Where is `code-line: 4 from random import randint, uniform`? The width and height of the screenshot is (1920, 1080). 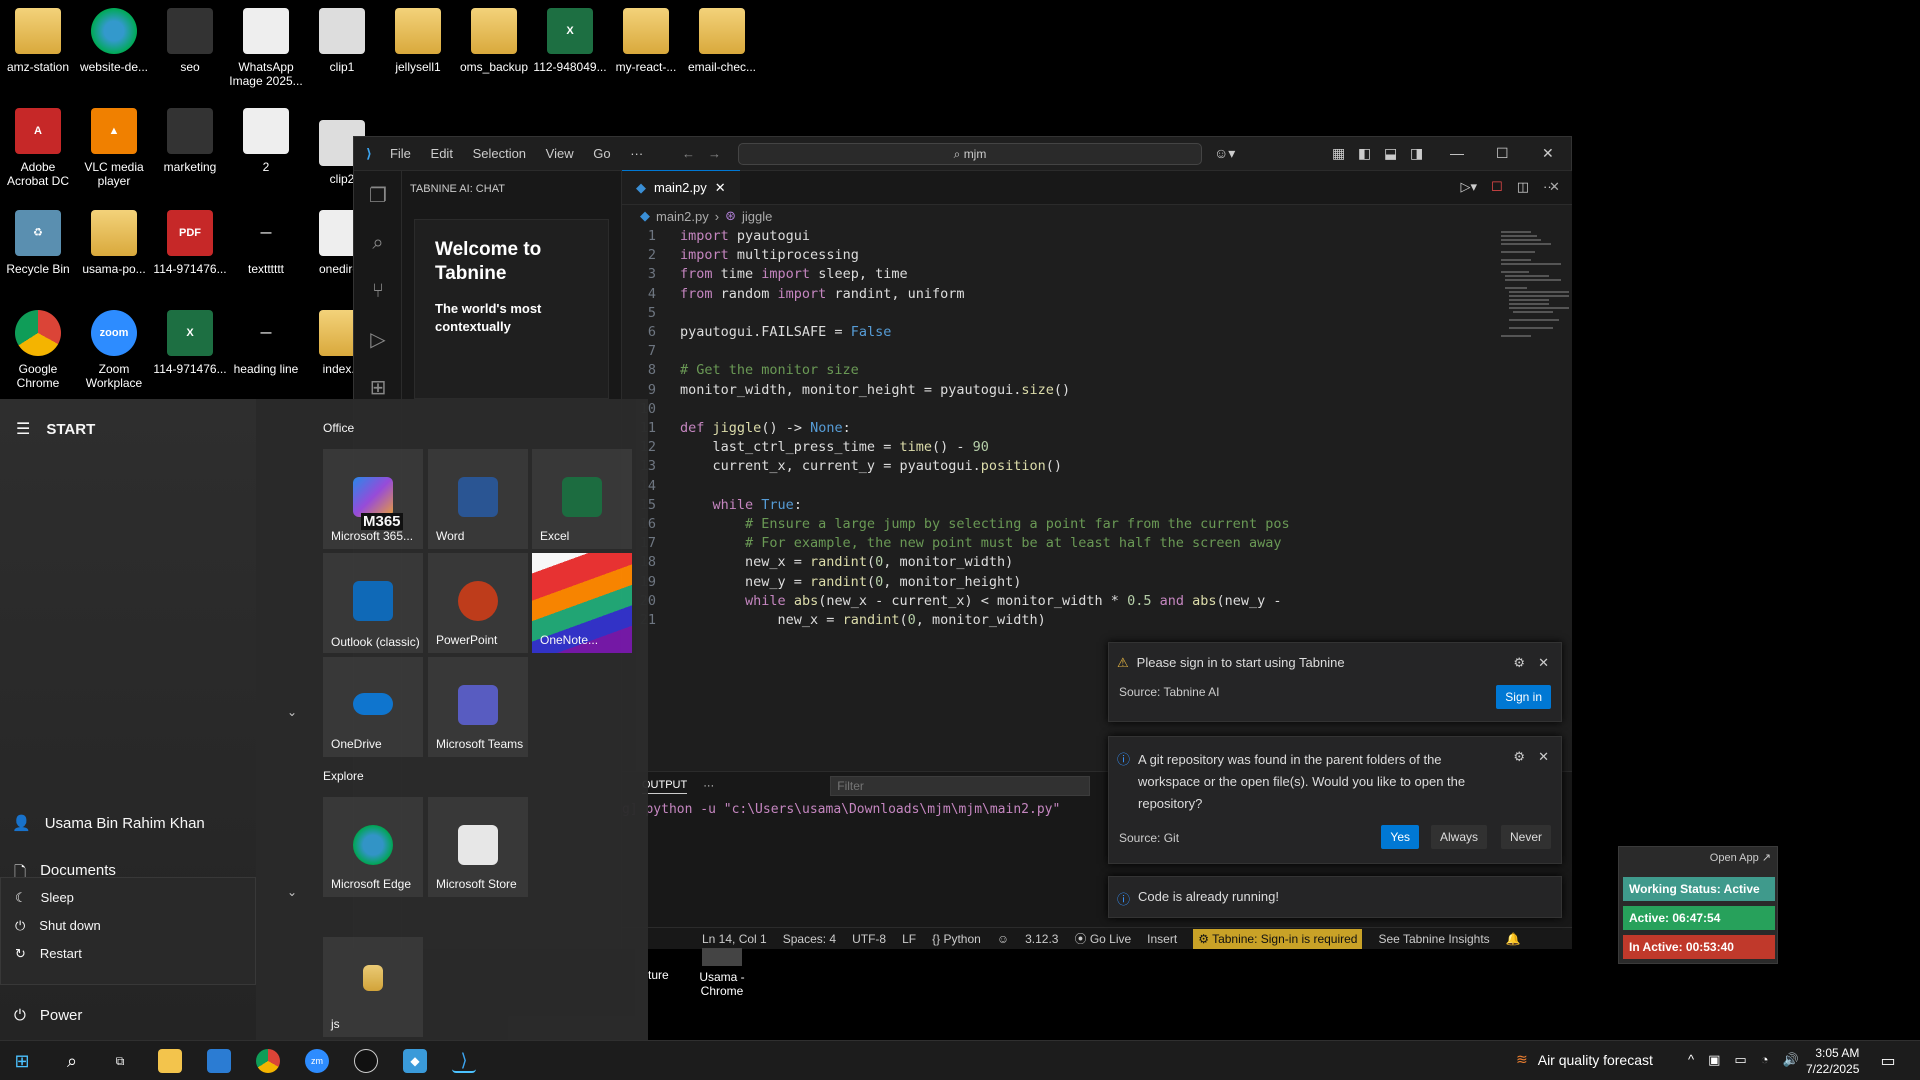
code-line: 4 from random import randint, uniform is located at coordinates (972, 294).